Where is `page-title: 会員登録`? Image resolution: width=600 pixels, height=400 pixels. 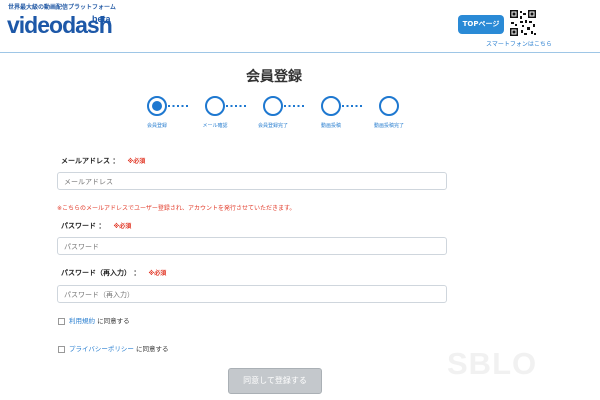 page-title: 会員登録 is located at coordinates (274, 77).